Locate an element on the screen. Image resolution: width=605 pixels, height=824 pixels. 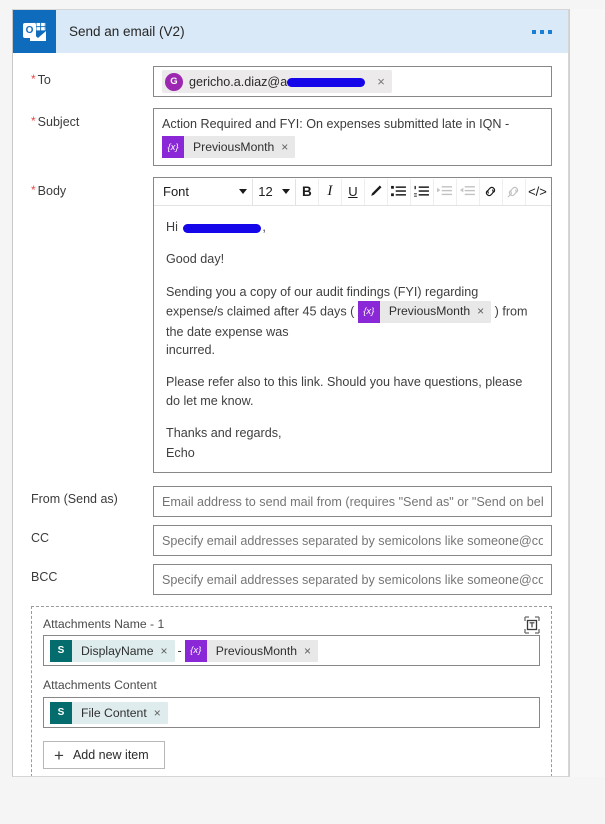
underline-button: U is located at coordinates (353, 191).